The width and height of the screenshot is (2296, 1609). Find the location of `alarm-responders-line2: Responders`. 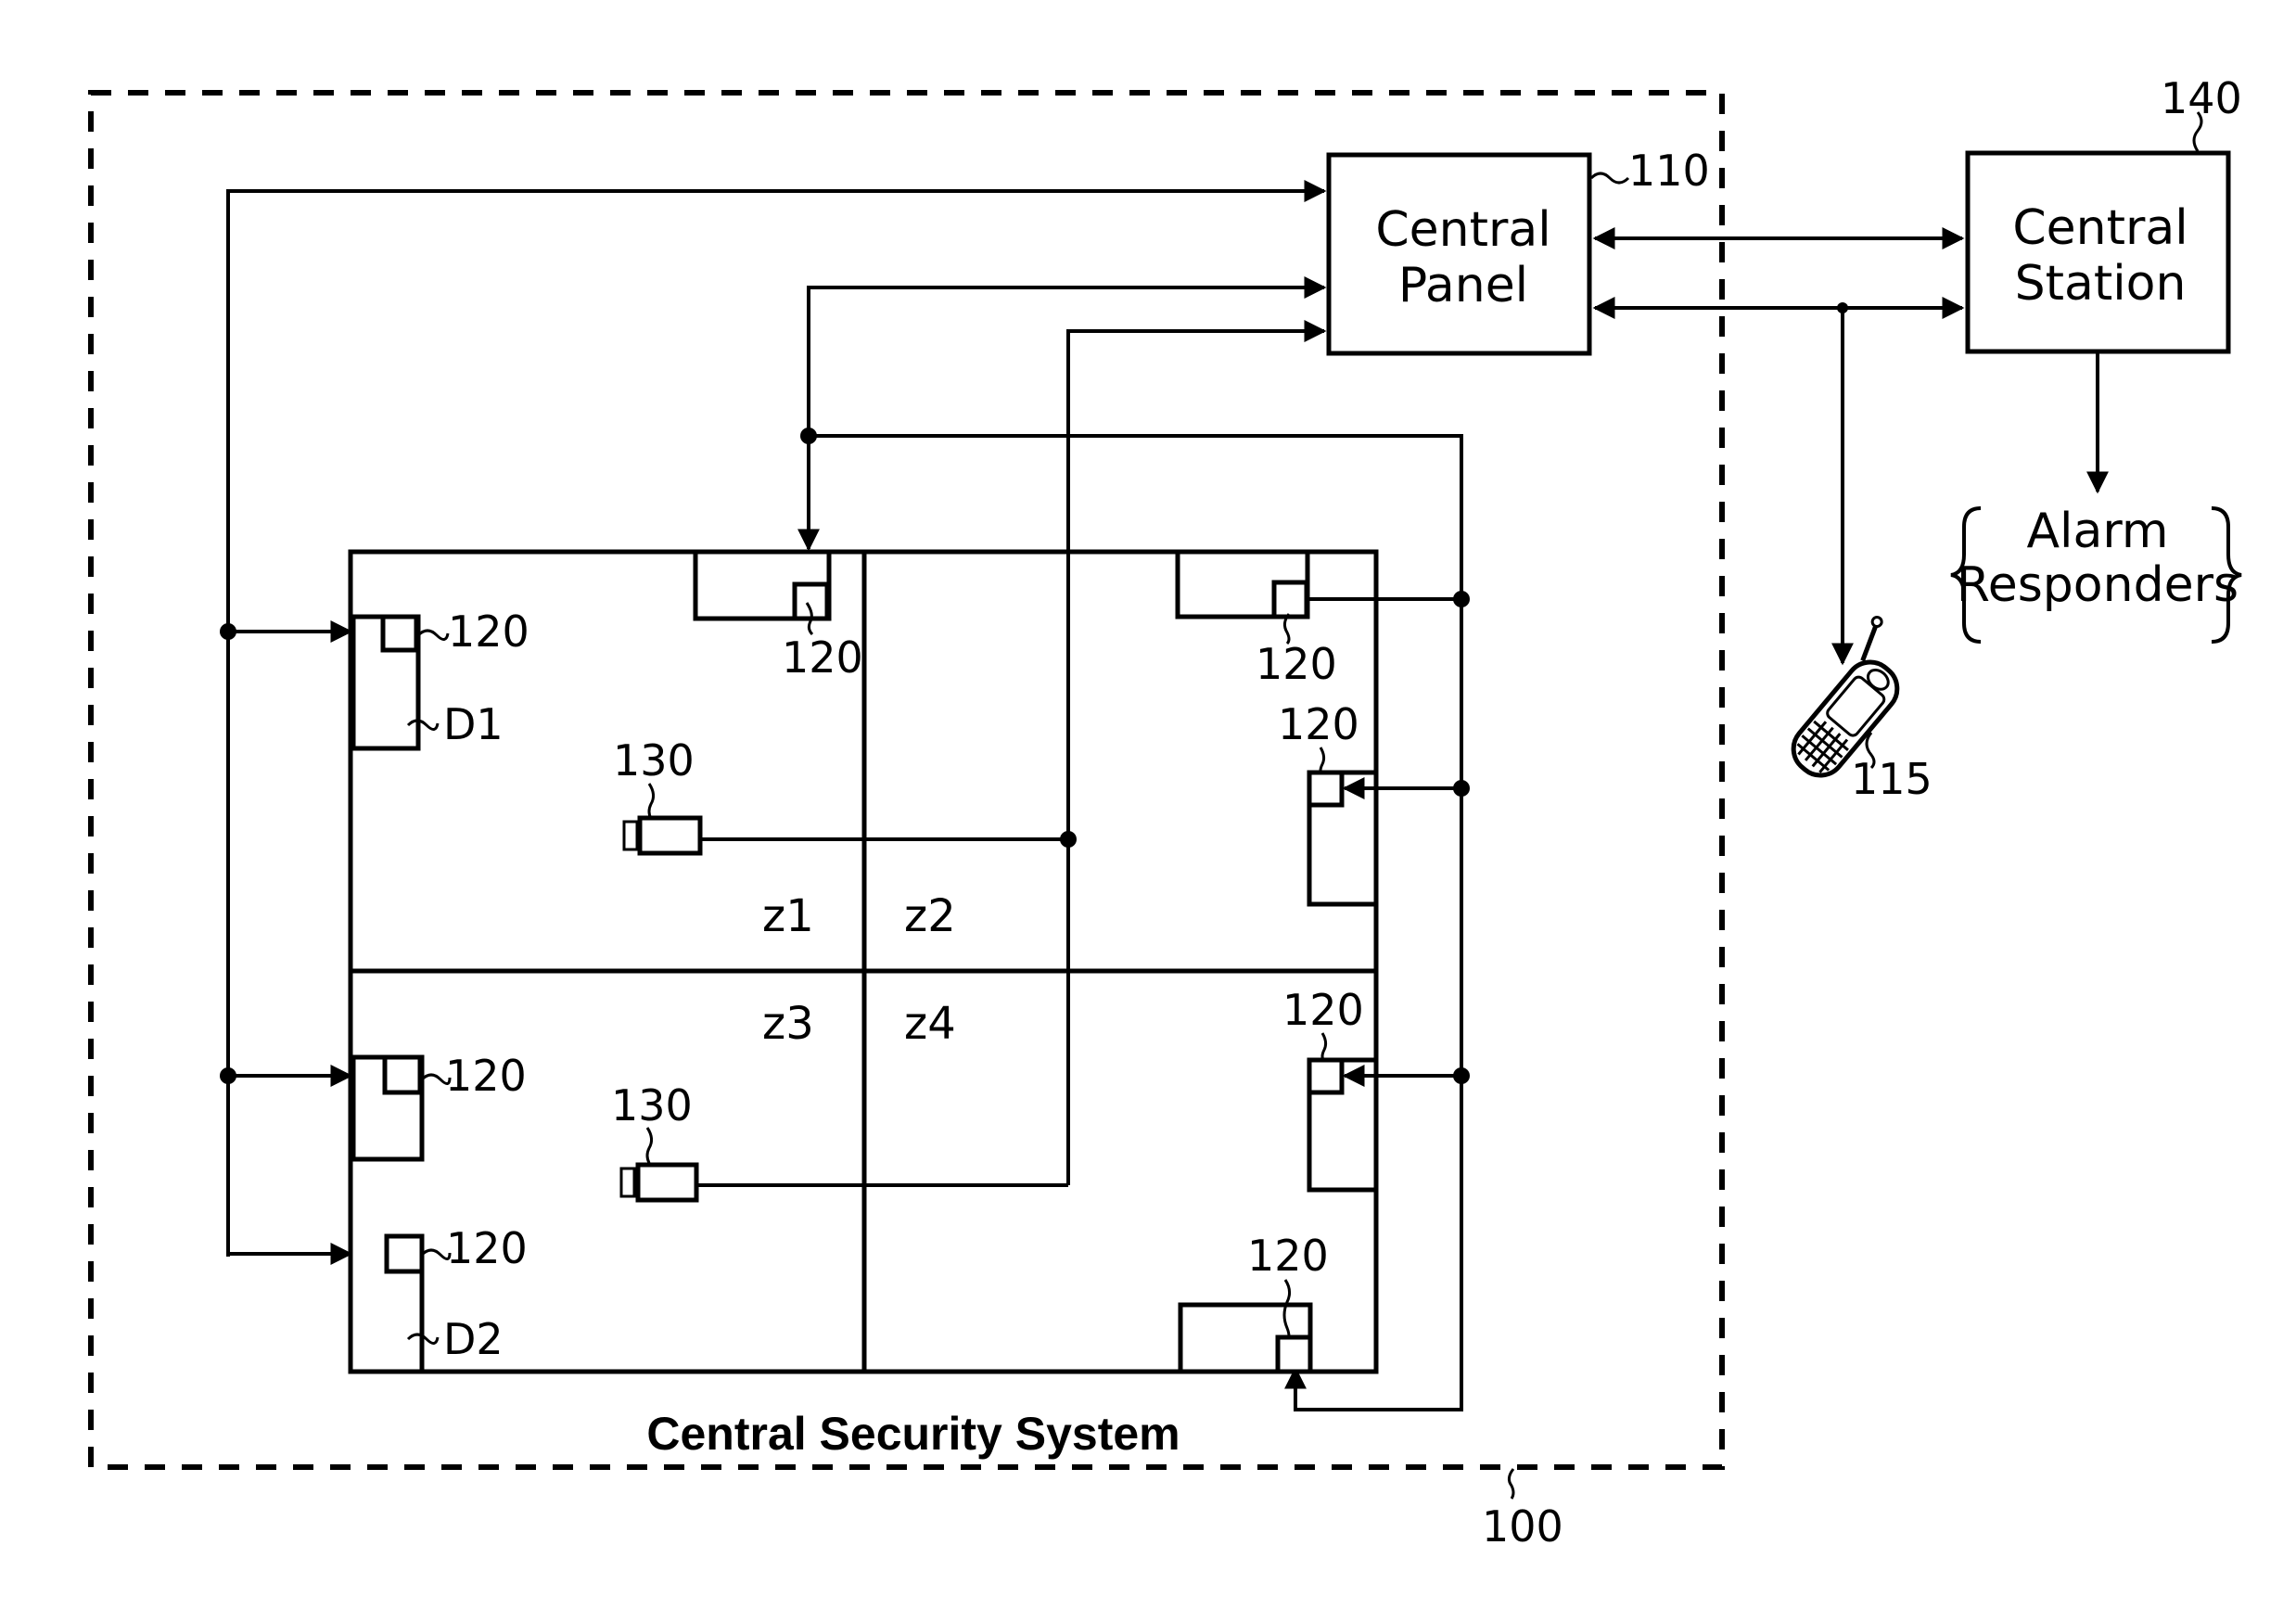

alarm-responders-line2: Responders is located at coordinates (2098, 585).